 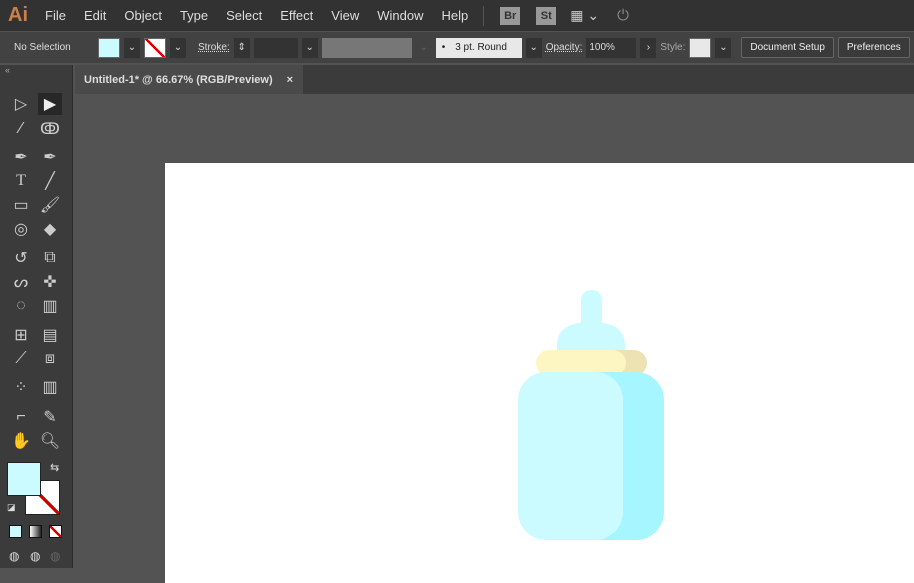 What do you see at coordinates (570, 456) in the screenshot?
I see `bottle-body` at bounding box center [570, 456].